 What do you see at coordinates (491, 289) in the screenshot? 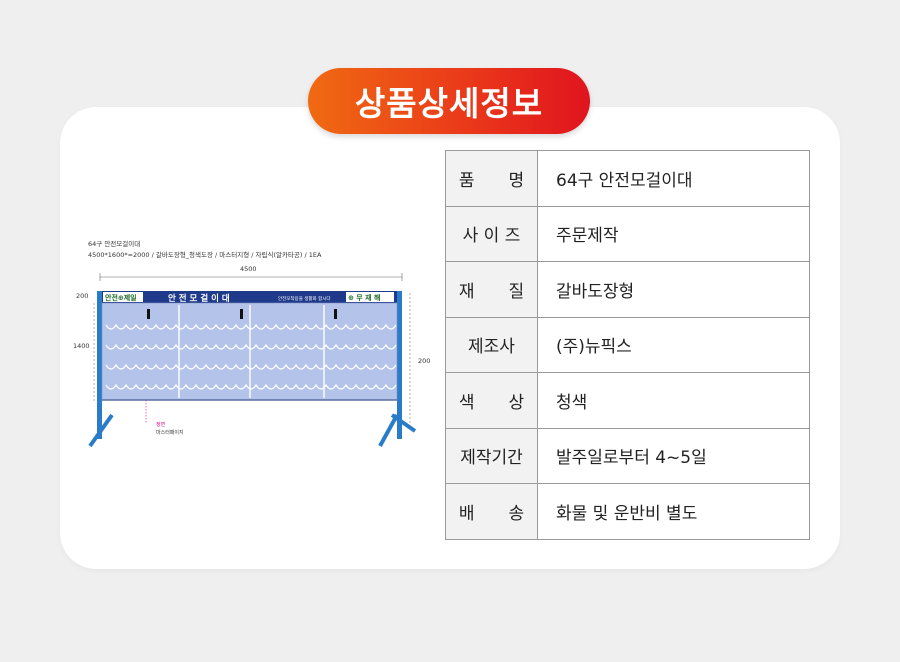
I see `spec-label: 재 질` at bounding box center [491, 289].